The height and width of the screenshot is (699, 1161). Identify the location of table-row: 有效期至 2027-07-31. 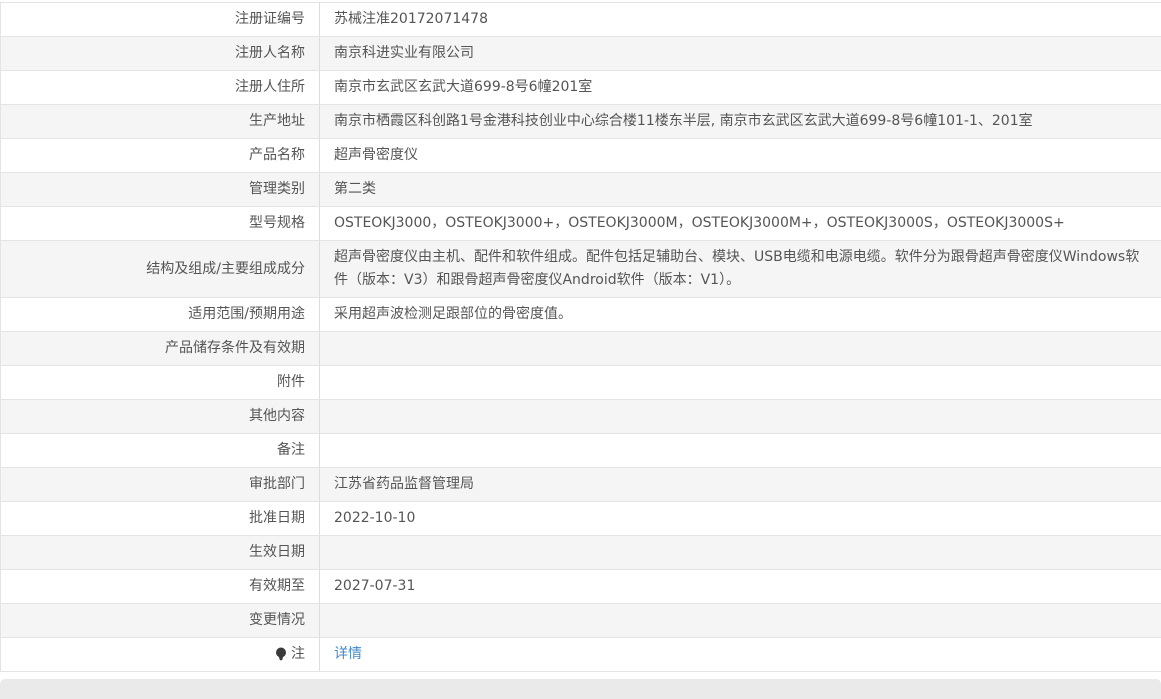
(581, 587).